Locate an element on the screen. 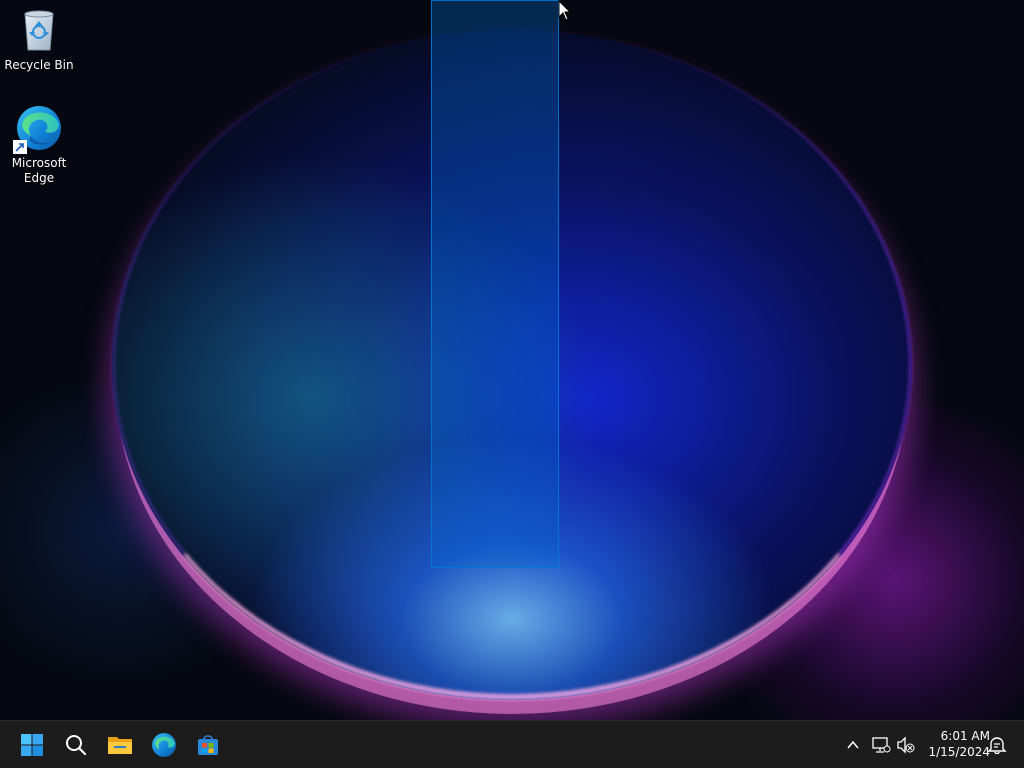 This screenshot has width=1024, height=768. notification-button is located at coordinates (997, 745).